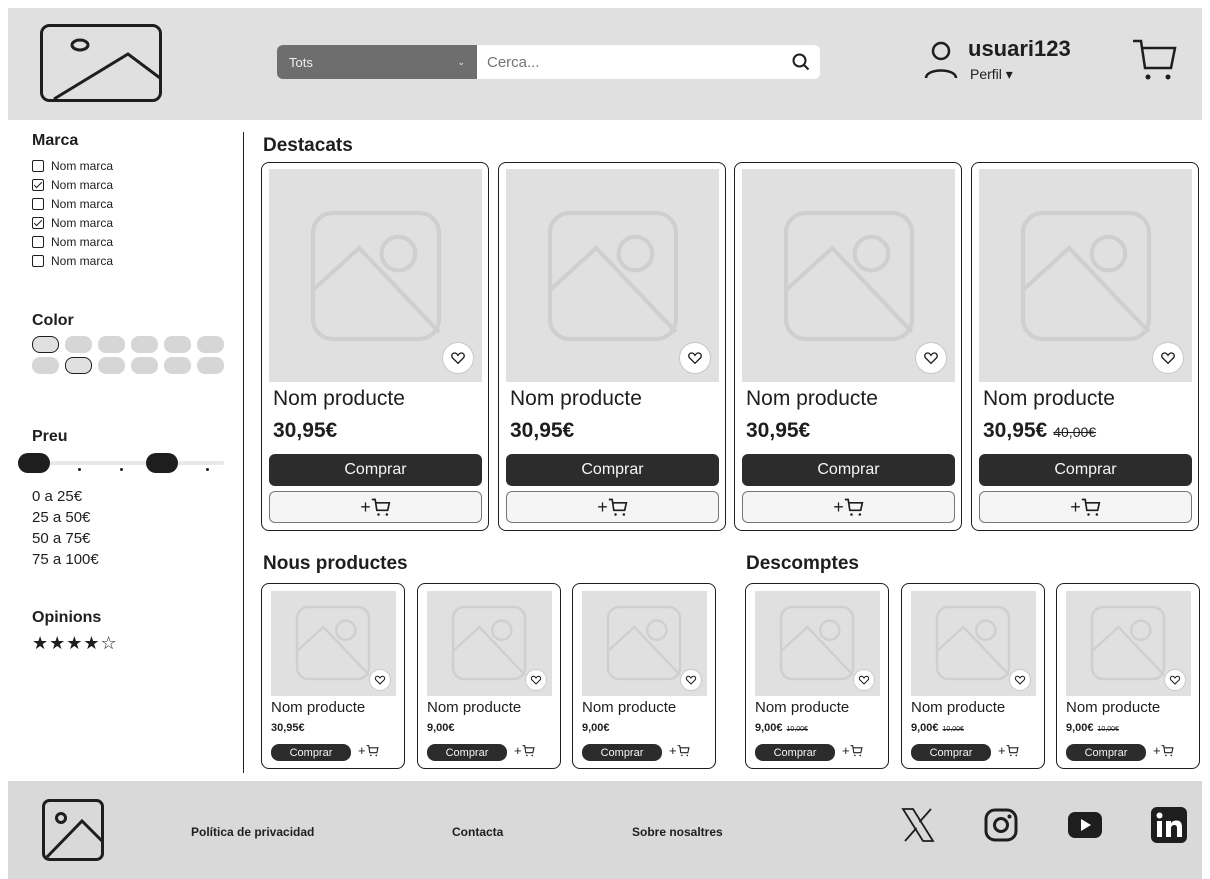  Describe the element at coordinates (1169, 825) in the screenshot. I see `linkedin-icon` at that location.